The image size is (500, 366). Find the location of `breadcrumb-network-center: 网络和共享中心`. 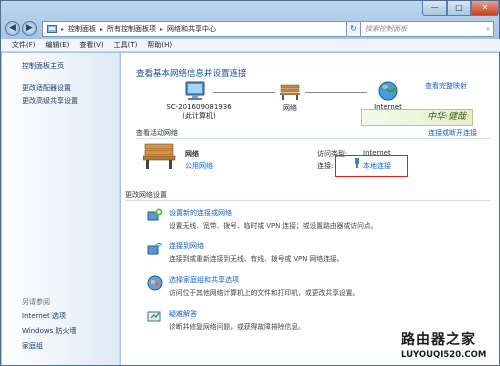

breadcrumb-network-center: 网络和共享中心 is located at coordinates (191, 29).